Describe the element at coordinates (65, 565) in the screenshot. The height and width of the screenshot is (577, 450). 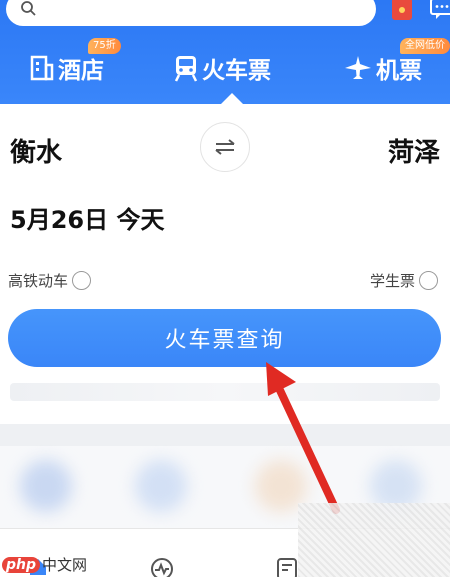
I see `logo-site-text: 中文网` at that location.